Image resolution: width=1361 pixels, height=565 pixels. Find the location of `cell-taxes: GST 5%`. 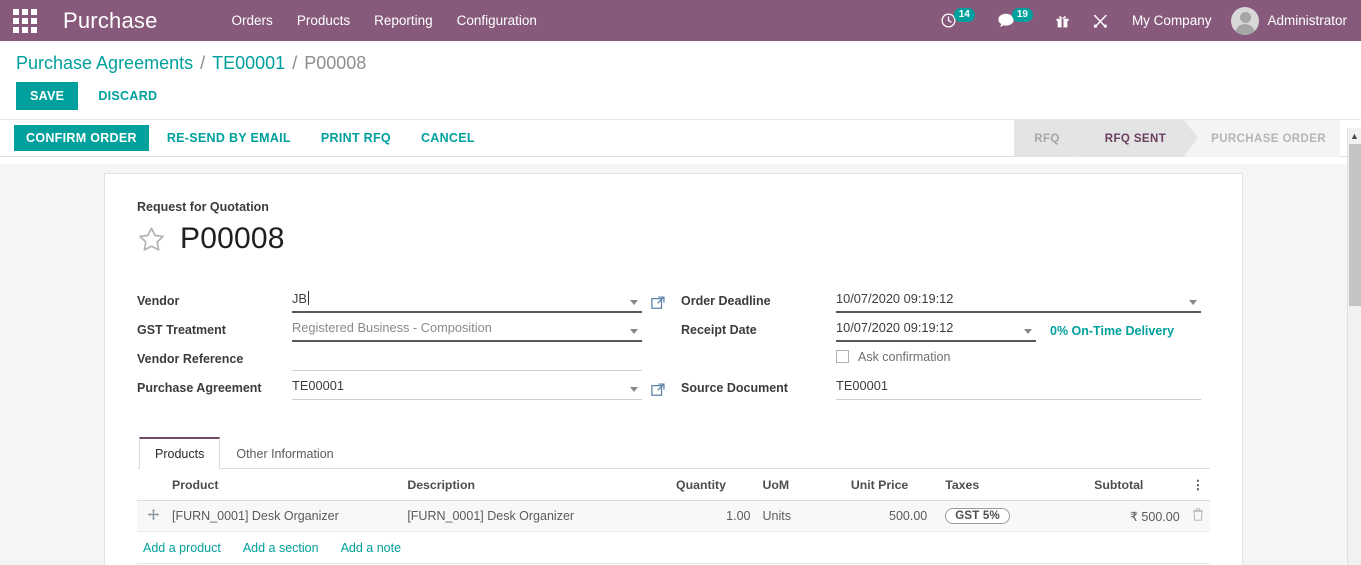

cell-taxes: GST 5% is located at coordinates (1011, 516).